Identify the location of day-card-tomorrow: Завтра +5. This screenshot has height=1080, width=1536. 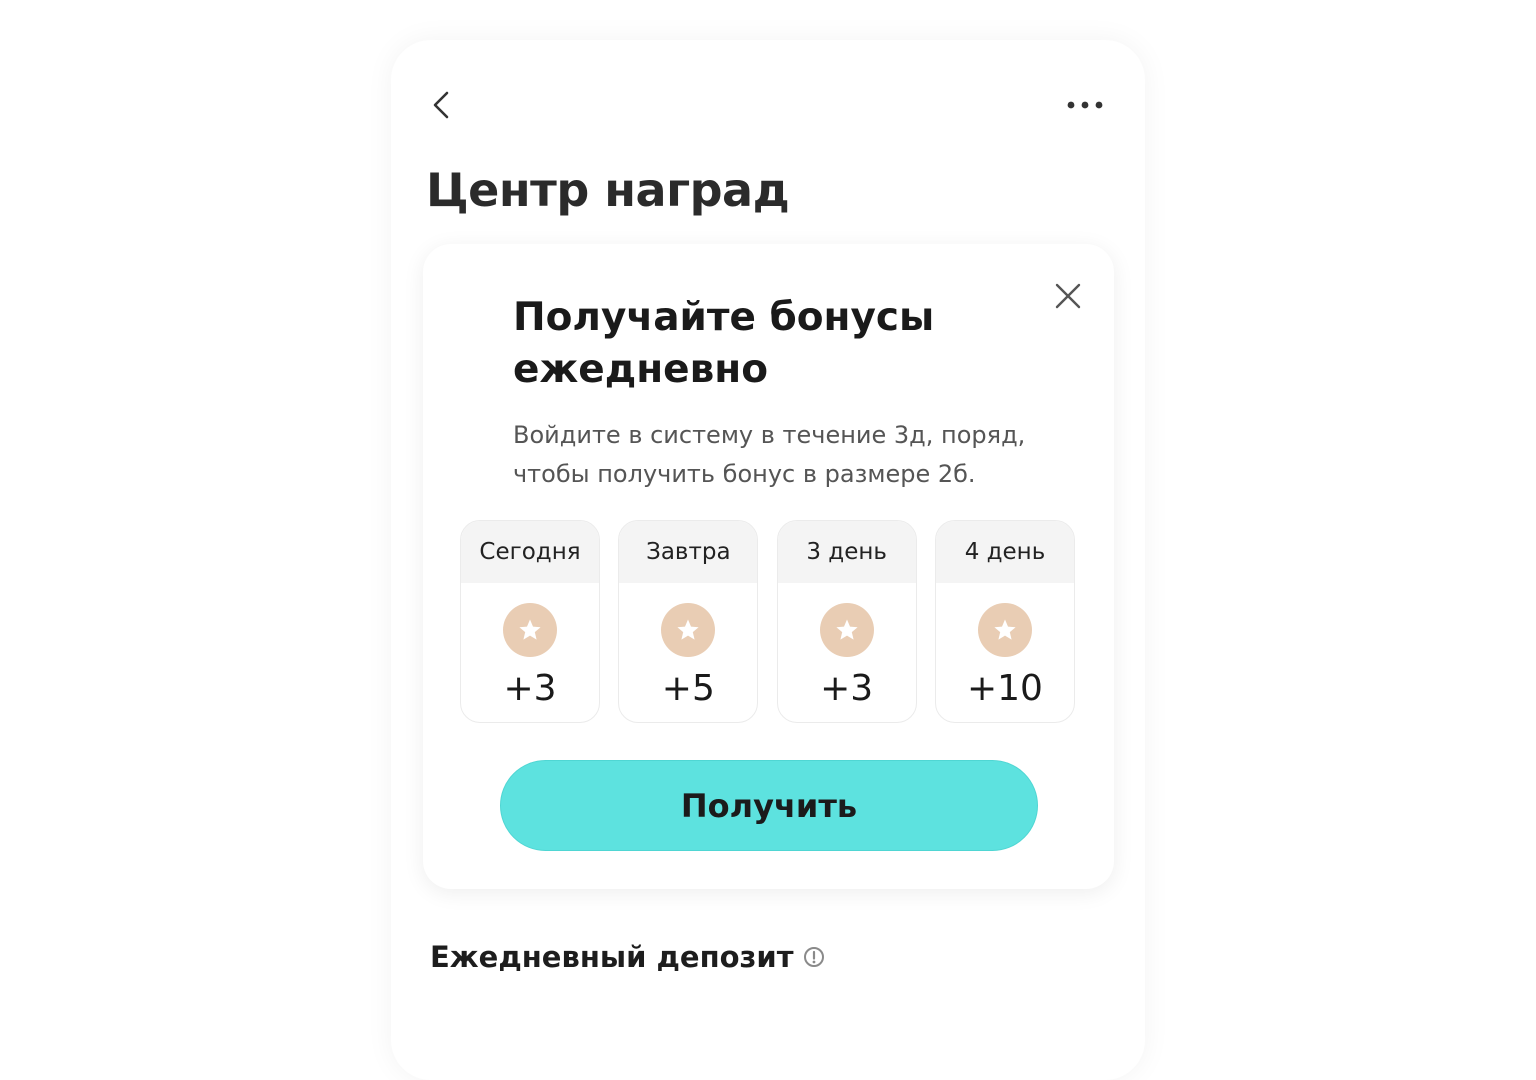
(688, 621).